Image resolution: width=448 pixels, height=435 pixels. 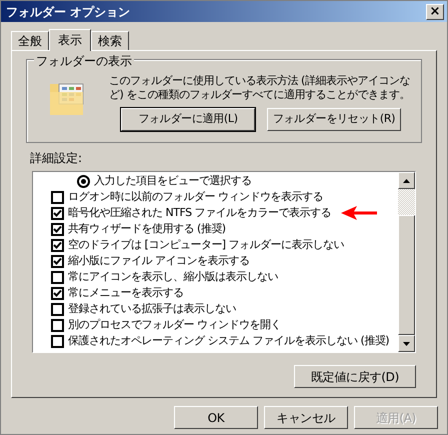 What do you see at coordinates (355, 376) in the screenshot?
I see `restore-defaults-button: 既定値に戻す(D)` at bounding box center [355, 376].